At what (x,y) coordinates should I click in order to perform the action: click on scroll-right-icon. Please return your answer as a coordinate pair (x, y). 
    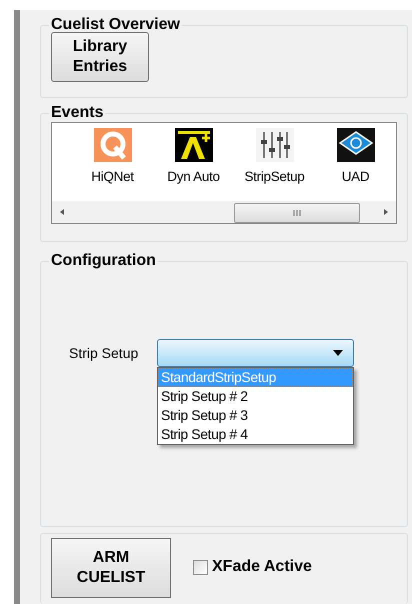
    Looking at the image, I should click on (386, 212).